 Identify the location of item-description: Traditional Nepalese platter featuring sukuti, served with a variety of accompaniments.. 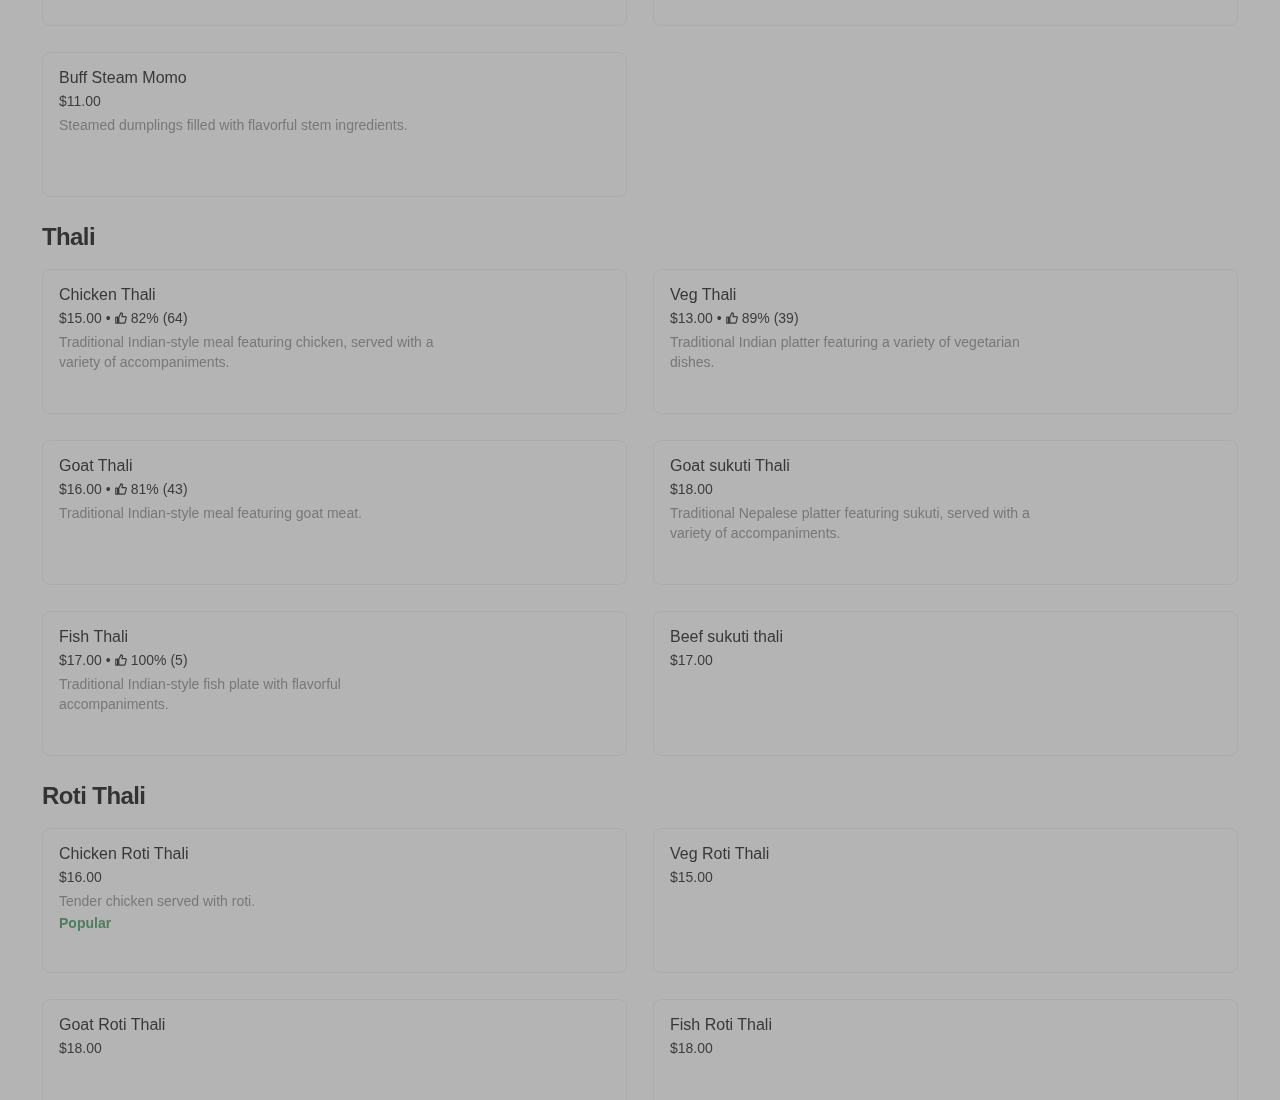
(850, 523).